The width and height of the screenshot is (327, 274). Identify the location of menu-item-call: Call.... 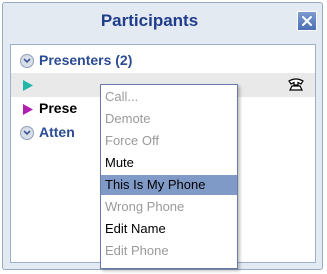
(169, 97).